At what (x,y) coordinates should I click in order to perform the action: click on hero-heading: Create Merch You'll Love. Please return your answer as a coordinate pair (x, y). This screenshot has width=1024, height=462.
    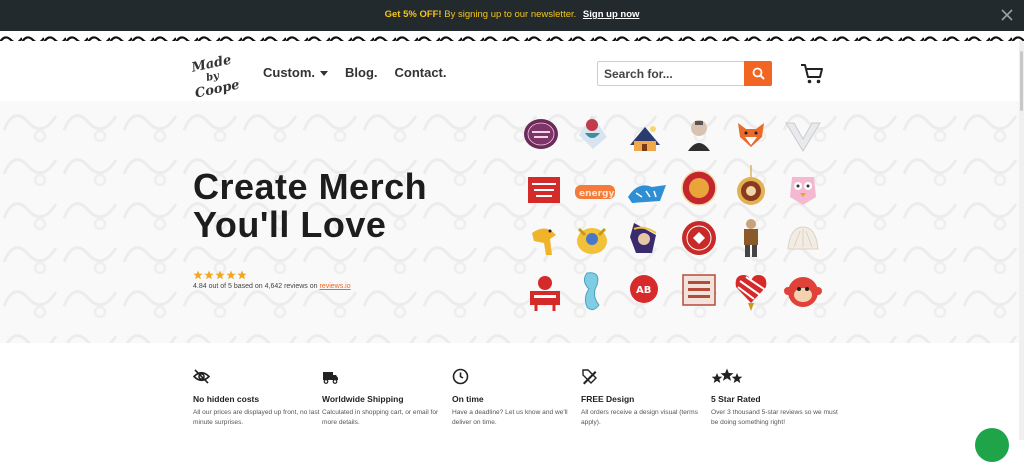
    Looking at the image, I should click on (310, 206).